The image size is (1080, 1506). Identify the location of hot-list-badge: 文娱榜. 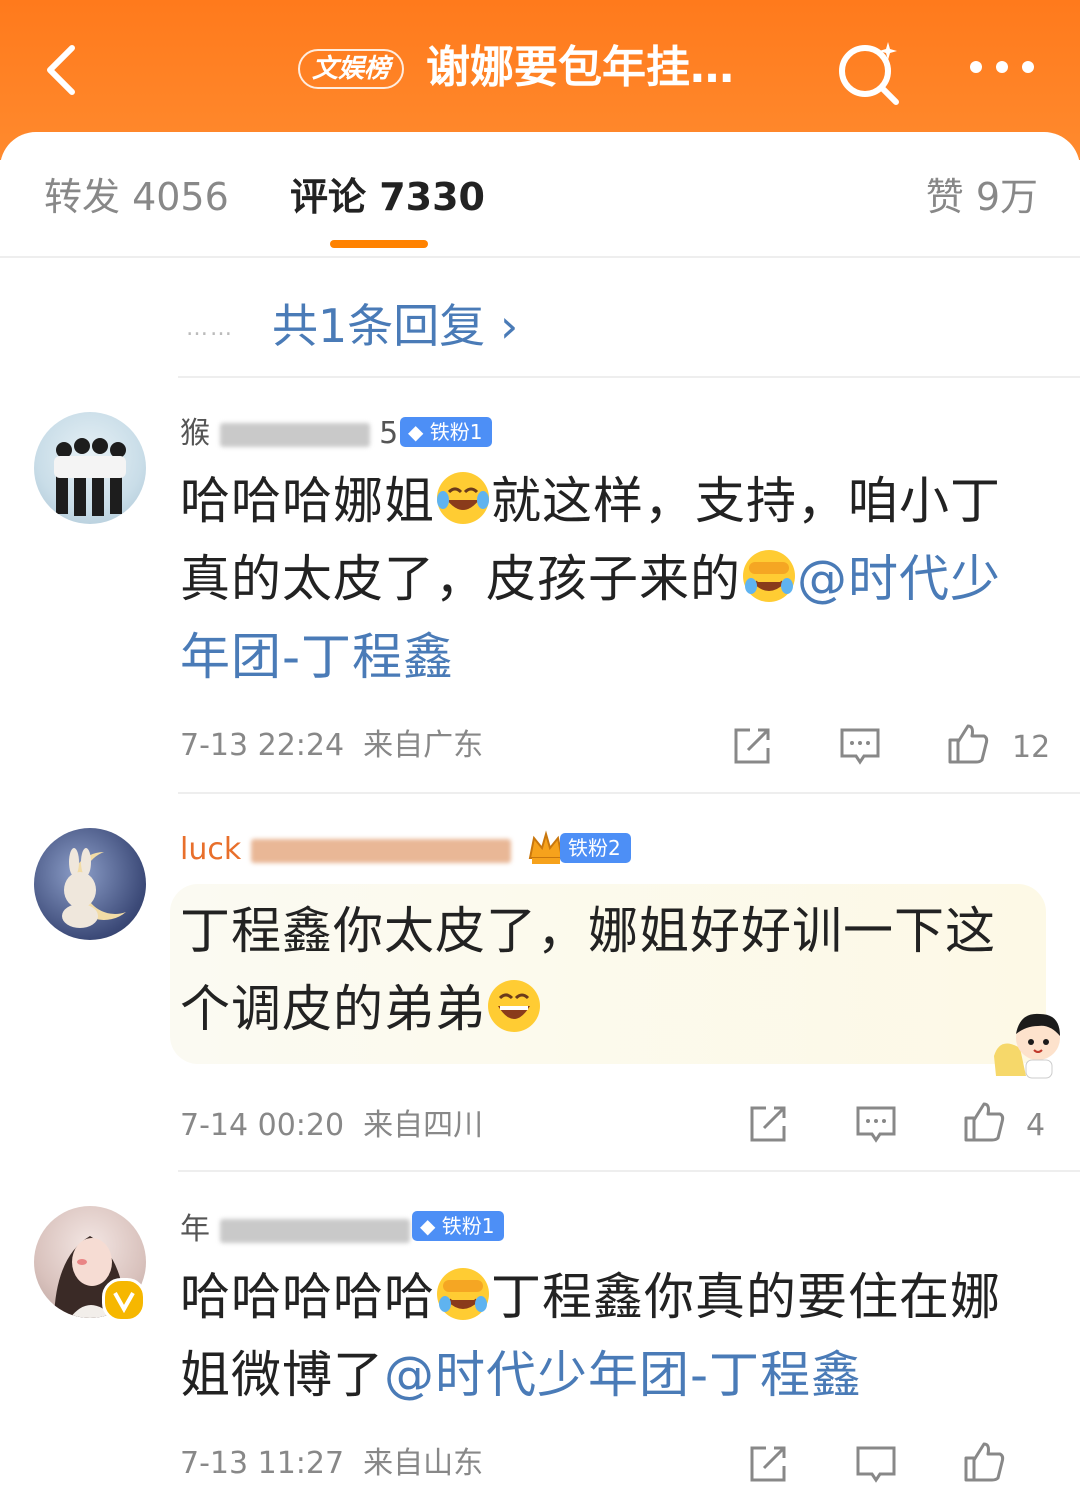
(351, 69).